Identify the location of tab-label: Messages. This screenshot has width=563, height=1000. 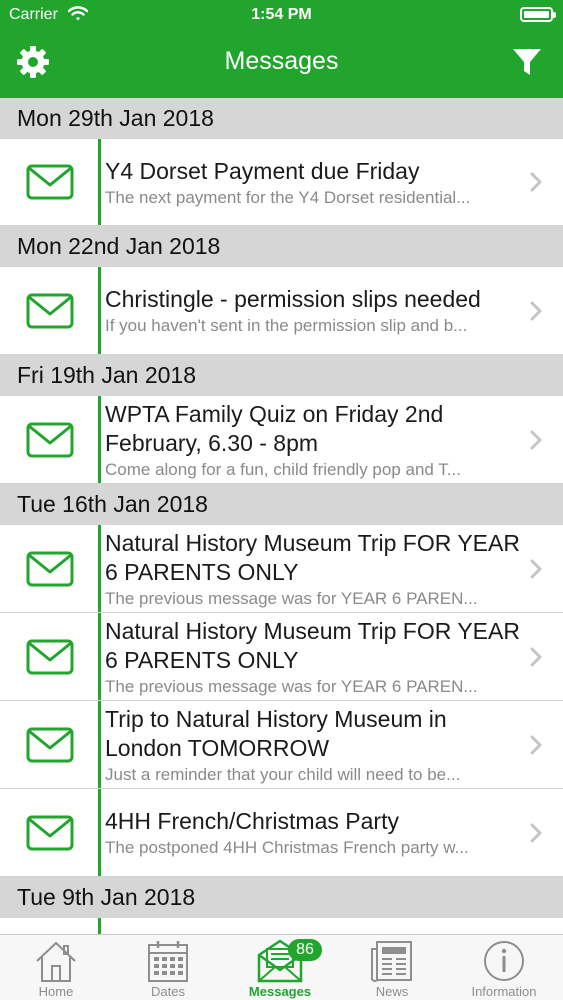
(280, 991).